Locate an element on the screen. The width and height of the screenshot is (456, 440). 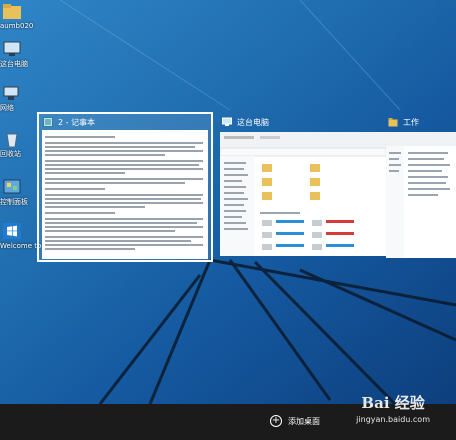
desktop-icon-recycle-bin: 回收站 is located at coordinates (17, 144).